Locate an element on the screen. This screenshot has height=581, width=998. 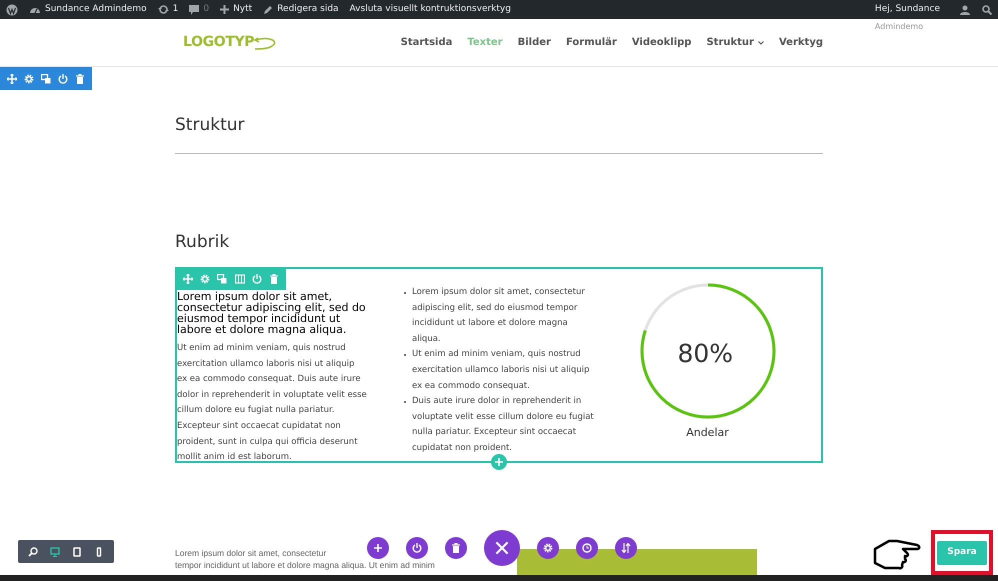
sort-icon is located at coordinates (626, 548).